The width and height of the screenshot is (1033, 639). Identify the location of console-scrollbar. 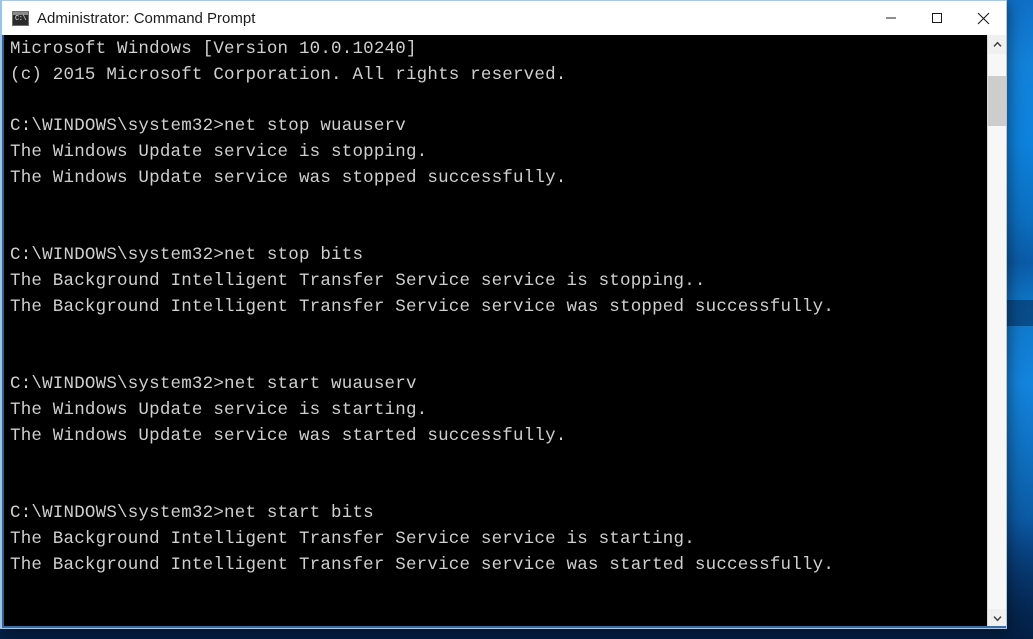
(996, 331).